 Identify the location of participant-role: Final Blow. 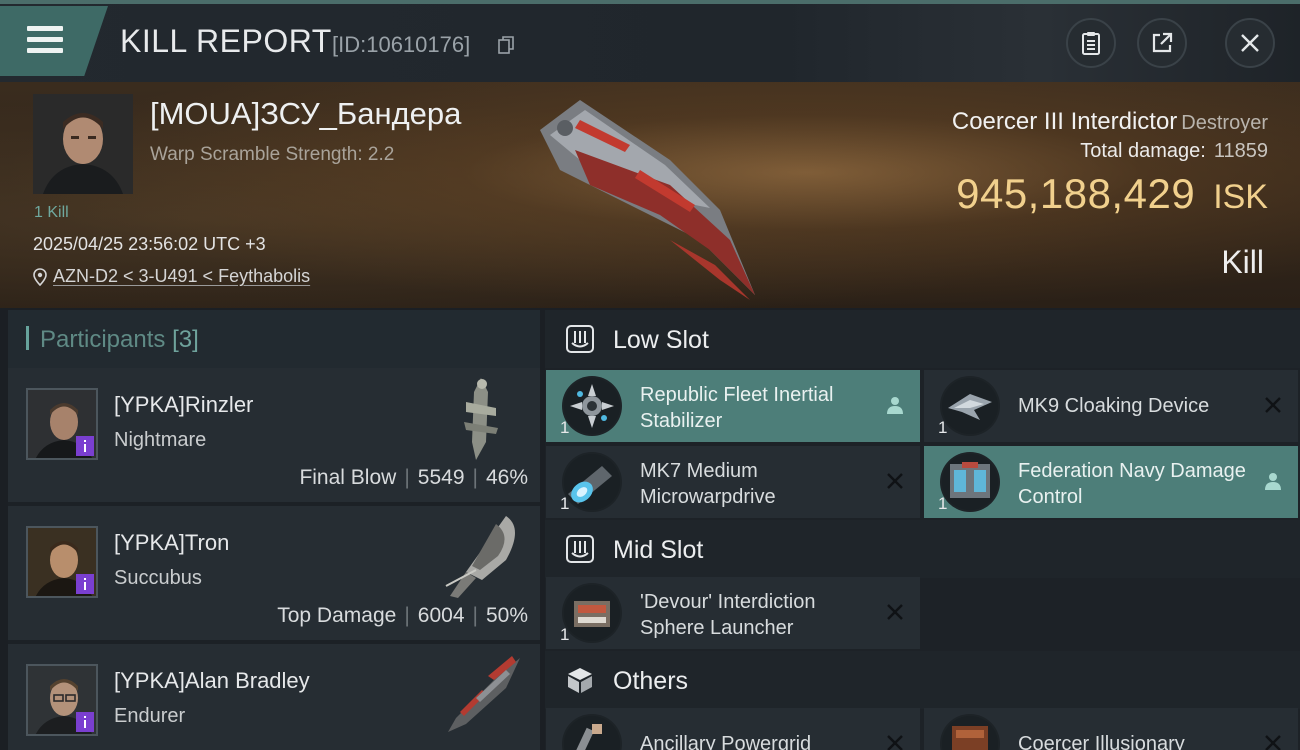
(348, 477).